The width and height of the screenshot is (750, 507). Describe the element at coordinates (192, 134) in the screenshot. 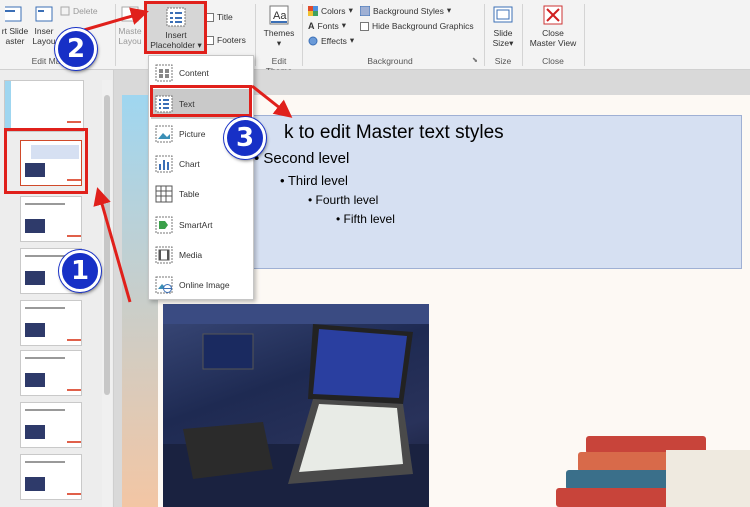

I see `menu-item-picture-label: Picture` at that location.